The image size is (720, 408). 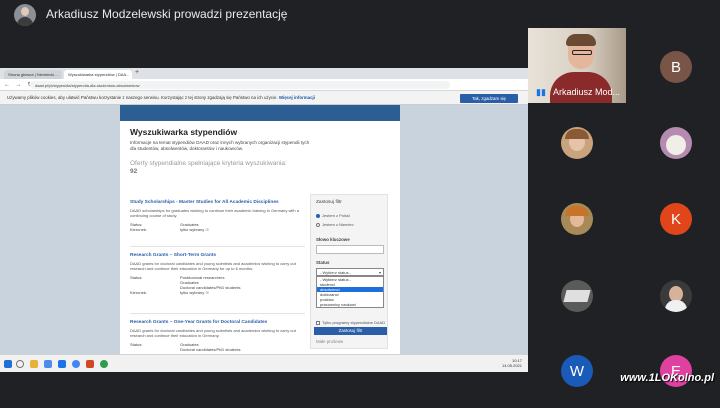 I want to click on radio-germany: Jestem z Niemiec, so click(x=335, y=224).